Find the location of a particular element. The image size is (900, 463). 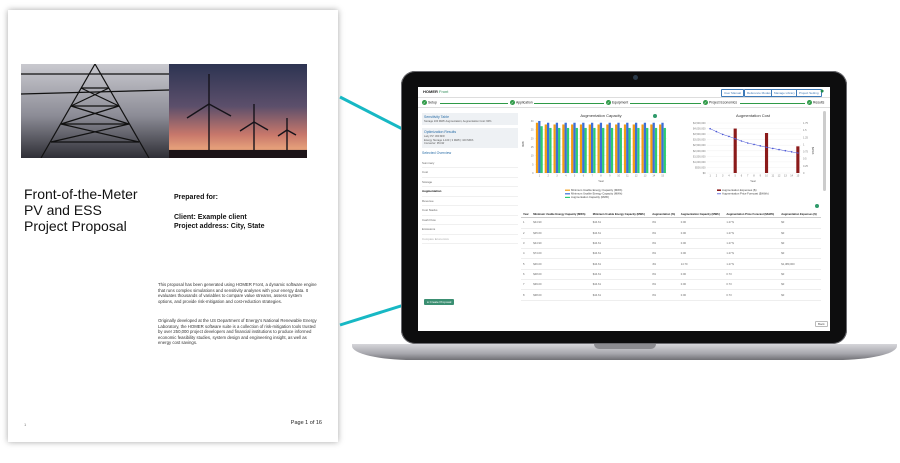

corner-mark: 1 is located at coordinates (25, 424).